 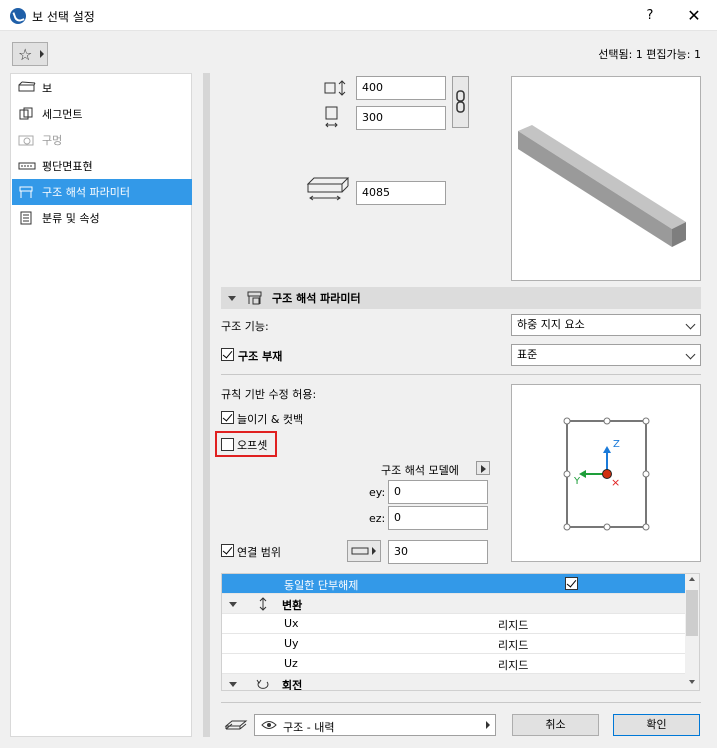 What do you see at coordinates (616, 482) in the screenshot?
I see `x-axis-label: ×` at bounding box center [616, 482].